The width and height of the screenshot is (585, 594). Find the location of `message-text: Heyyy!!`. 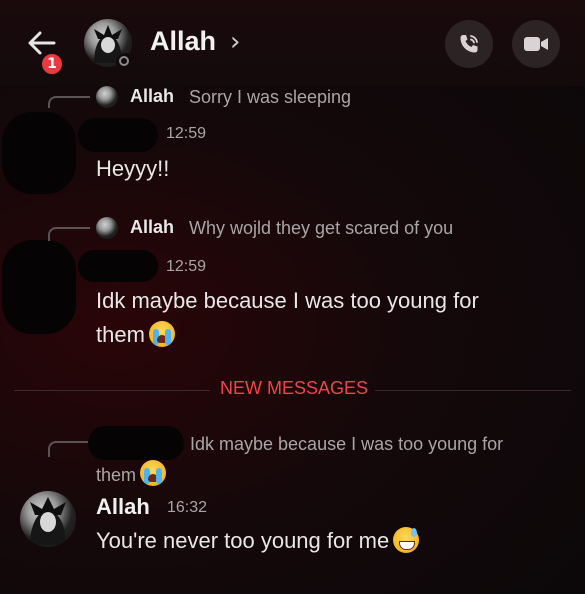

message-text: Heyyy!! is located at coordinates (132, 169).